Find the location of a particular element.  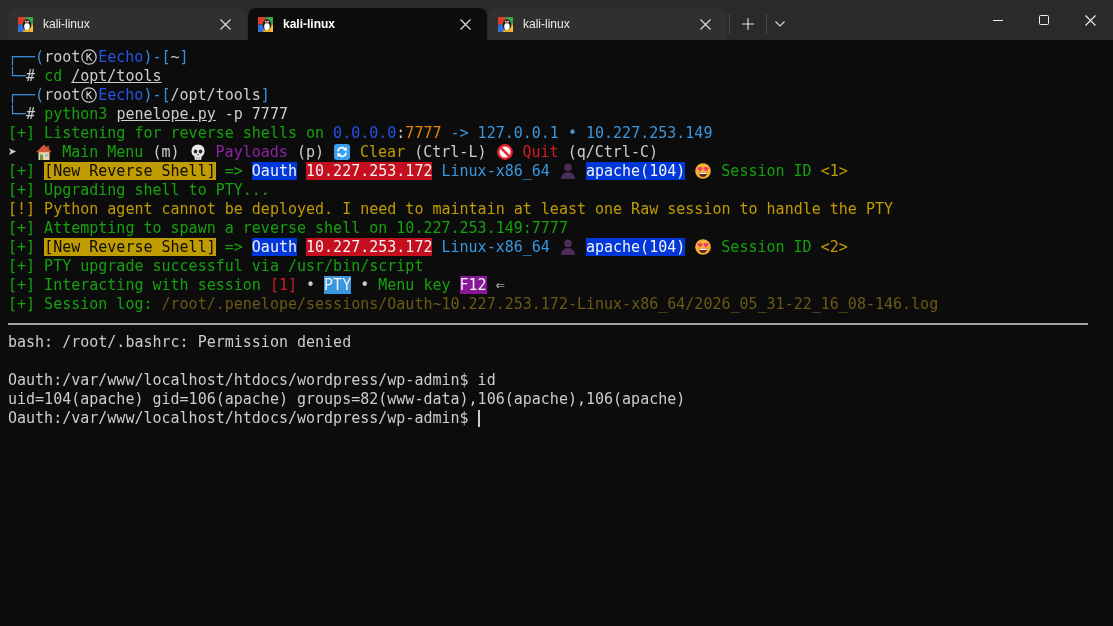

terminal-text: Quit (q/Ctrl-C) is located at coordinates (589, 152).